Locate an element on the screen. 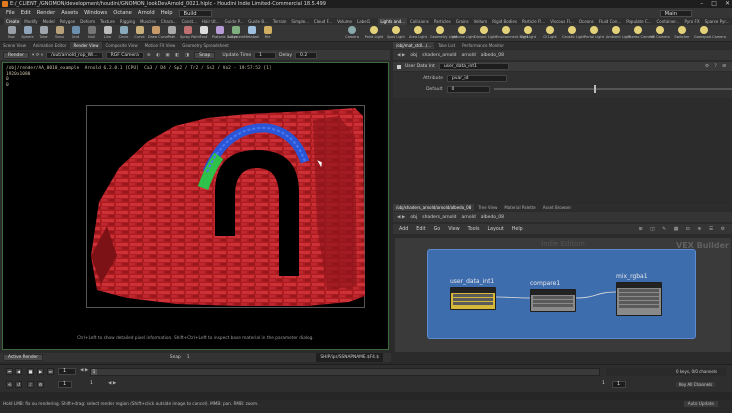 The image size is (732, 413). network-menu-tools: Tools is located at coordinates (474, 229).